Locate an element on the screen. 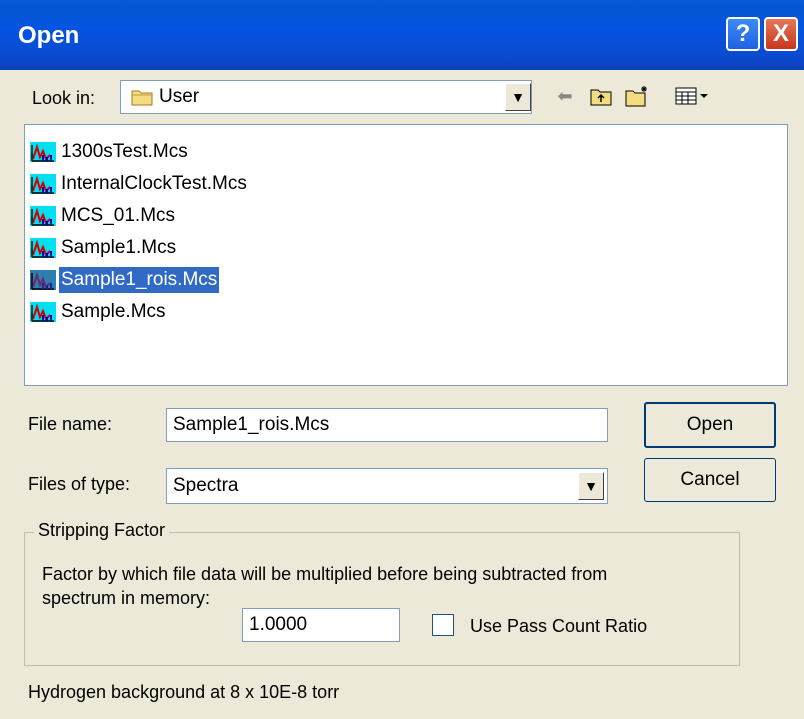 The width and height of the screenshot is (804, 719). file-item-selected: Sample1_rois.Mcs is located at coordinates (124, 280).